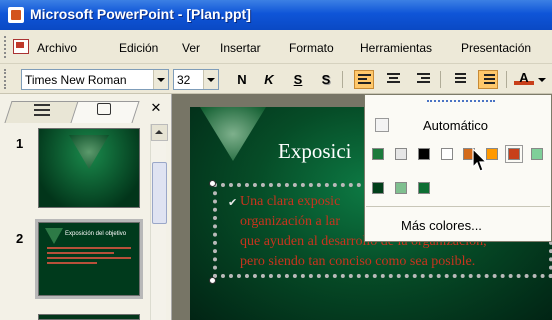 Image resolution: width=552 pixels, height=320 pixels. Describe the element at coordinates (315, 151) in the screenshot. I see `slide-title: Exposici` at that location.